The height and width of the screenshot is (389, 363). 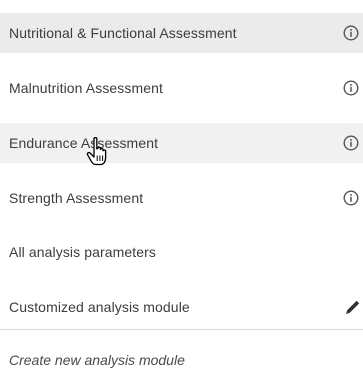 What do you see at coordinates (99, 307) in the screenshot?
I see `menu-item-label: Customized analysis module` at bounding box center [99, 307].